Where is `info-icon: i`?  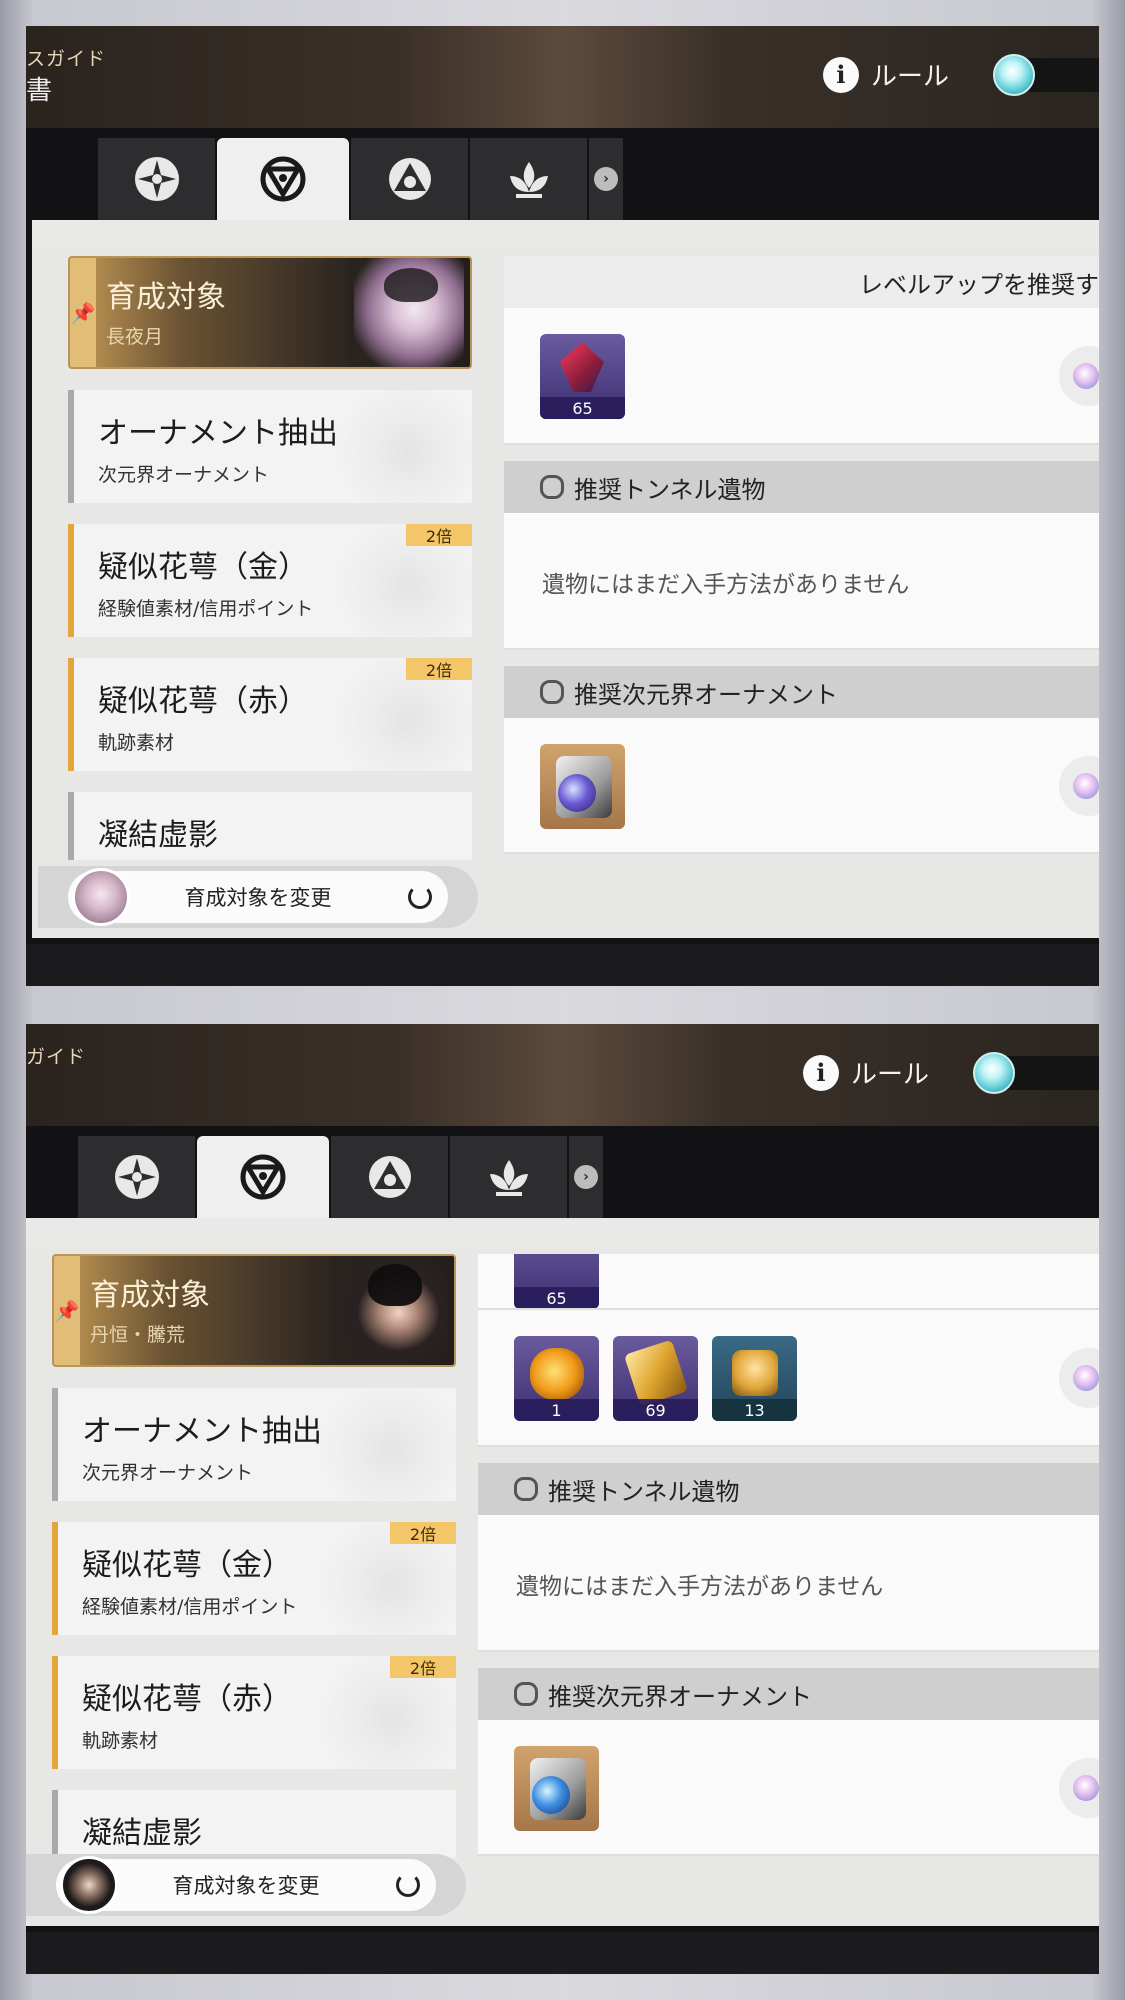 info-icon: i is located at coordinates (840, 74).